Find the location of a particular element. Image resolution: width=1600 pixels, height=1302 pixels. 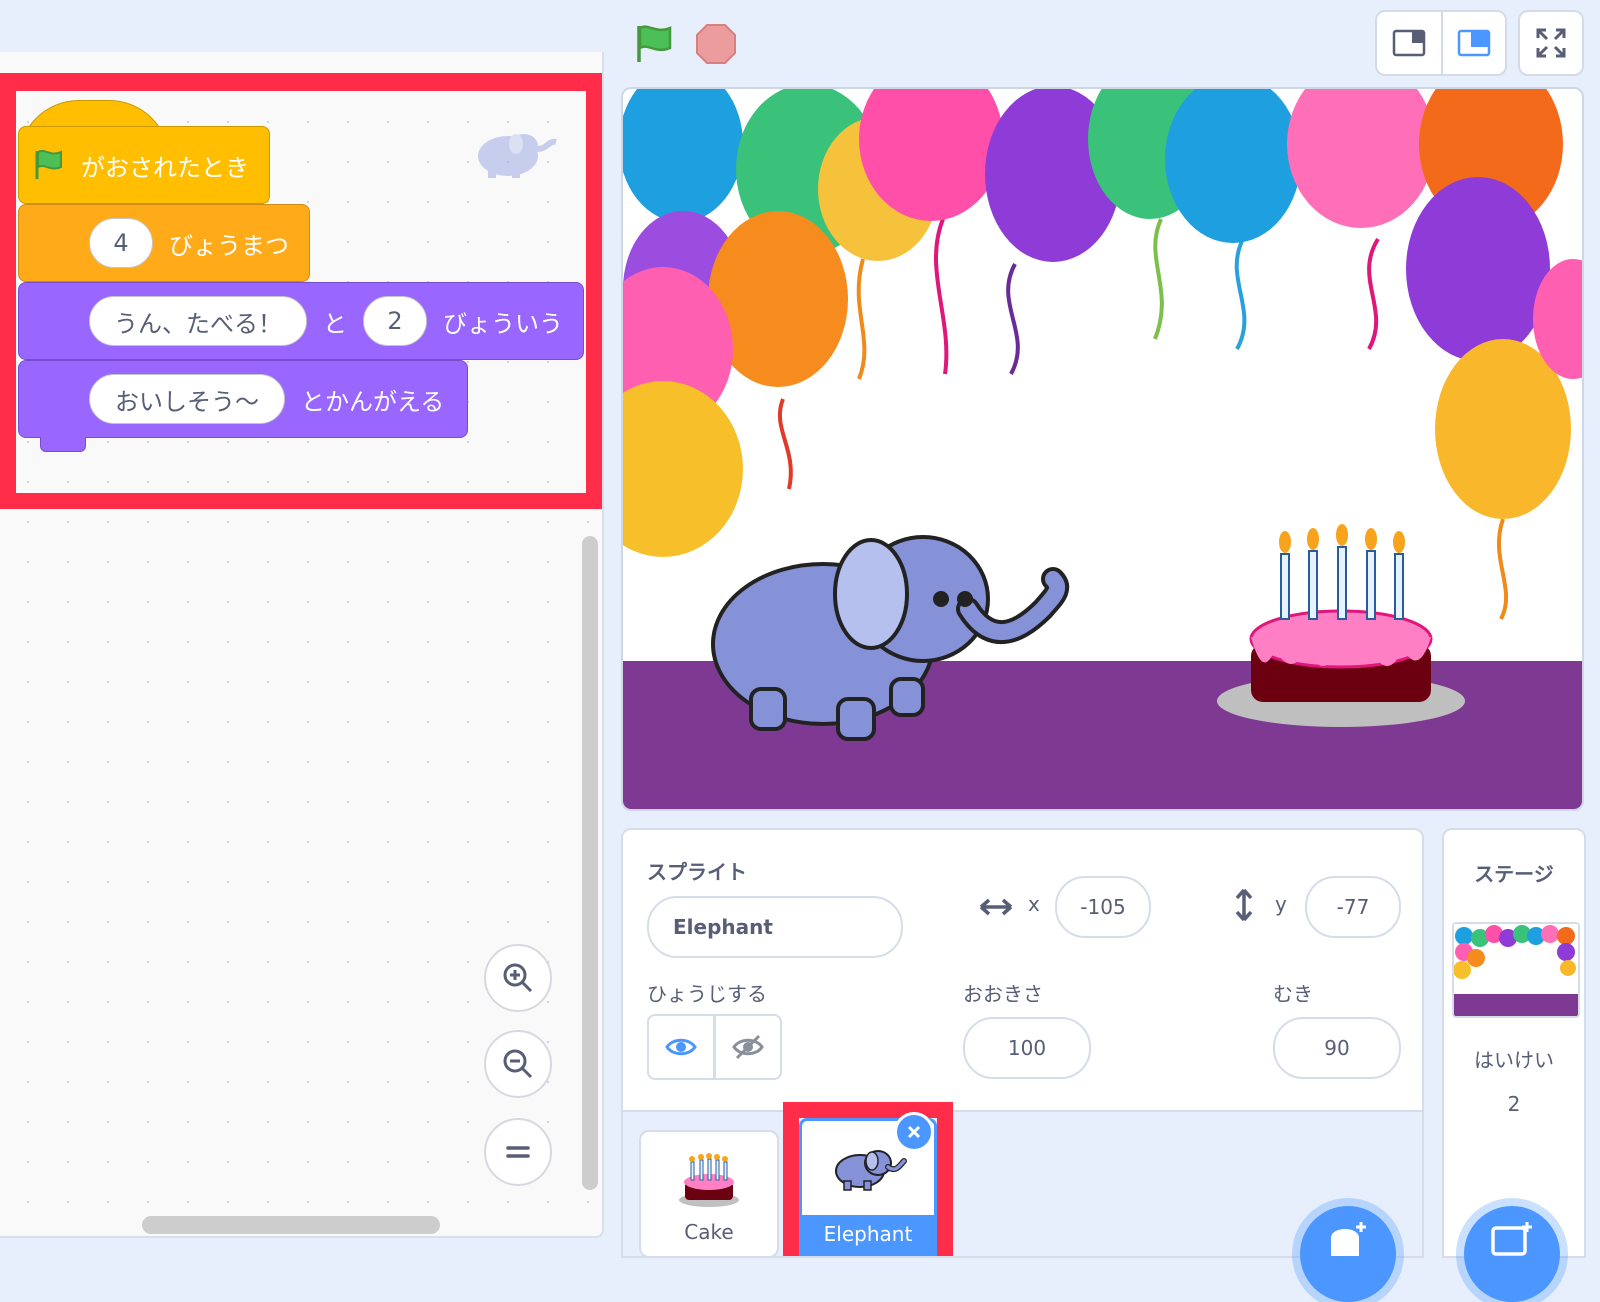

close-icon is located at coordinates (914, 1132).